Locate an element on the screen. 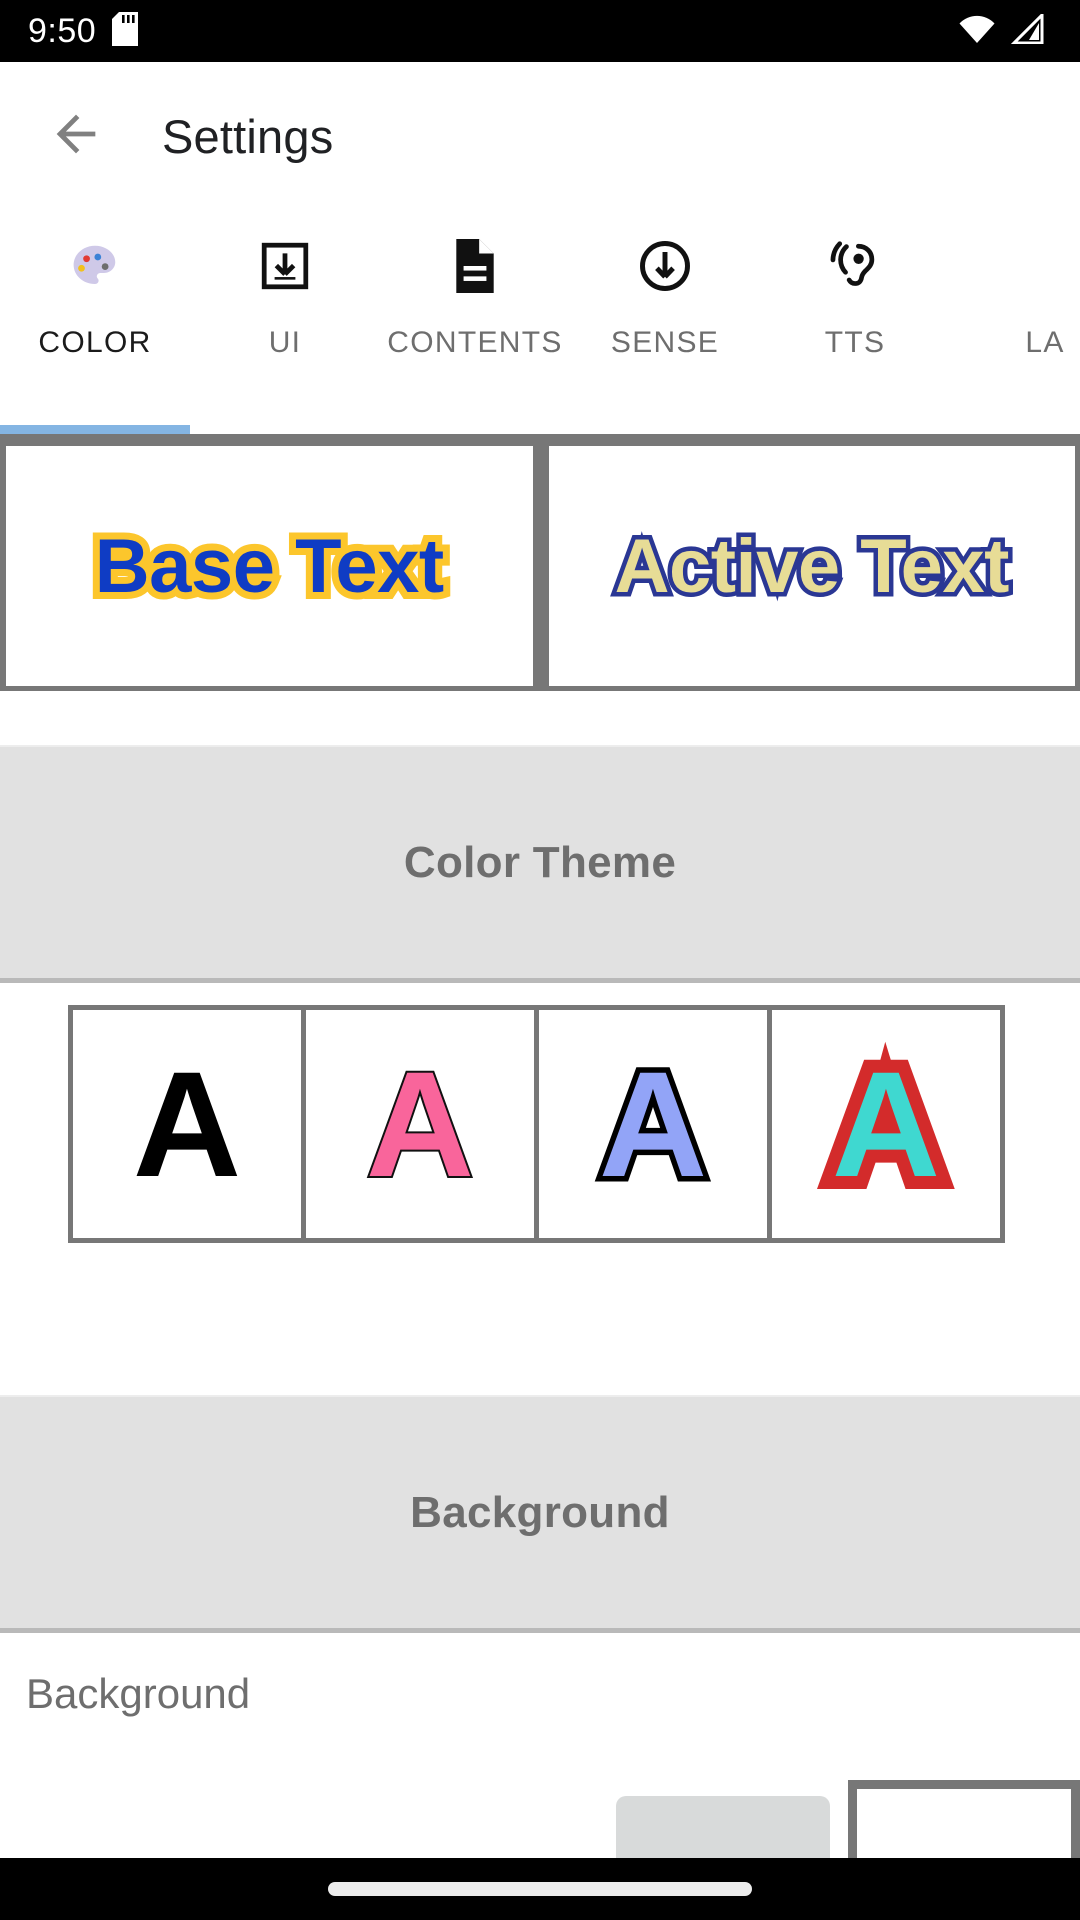 The height and width of the screenshot is (1920, 1080). page-title: Settings is located at coordinates (248, 136).